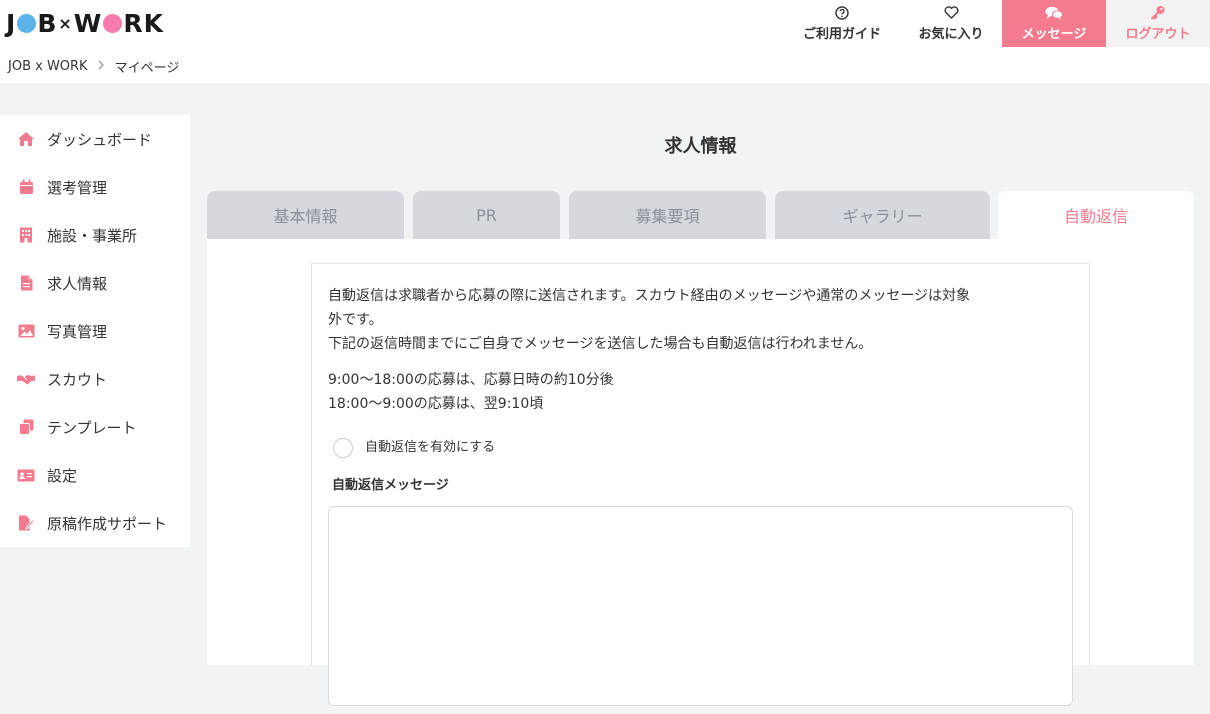  Describe the element at coordinates (11, 23) in the screenshot. I see `logo-letter-j: J` at that location.